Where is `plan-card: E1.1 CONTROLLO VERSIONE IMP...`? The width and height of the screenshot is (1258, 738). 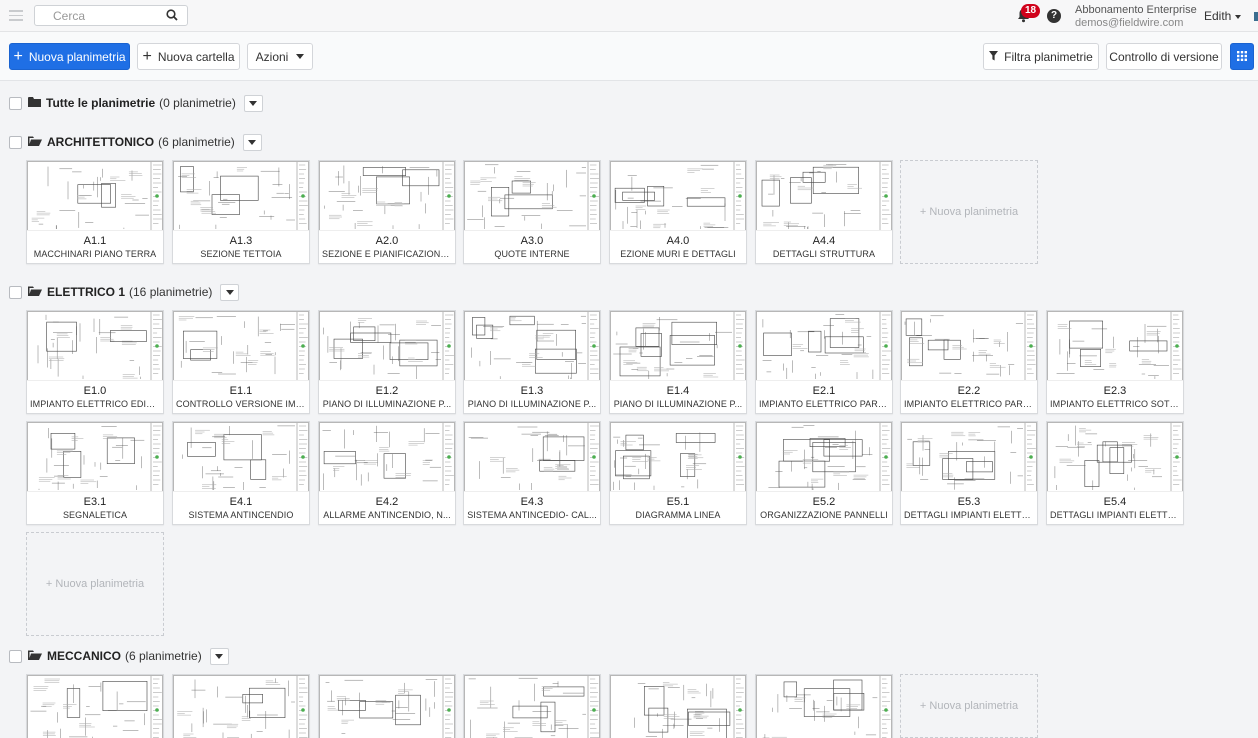
plan-card: E1.1 CONTROLLO VERSIONE IMP... is located at coordinates (241, 362).